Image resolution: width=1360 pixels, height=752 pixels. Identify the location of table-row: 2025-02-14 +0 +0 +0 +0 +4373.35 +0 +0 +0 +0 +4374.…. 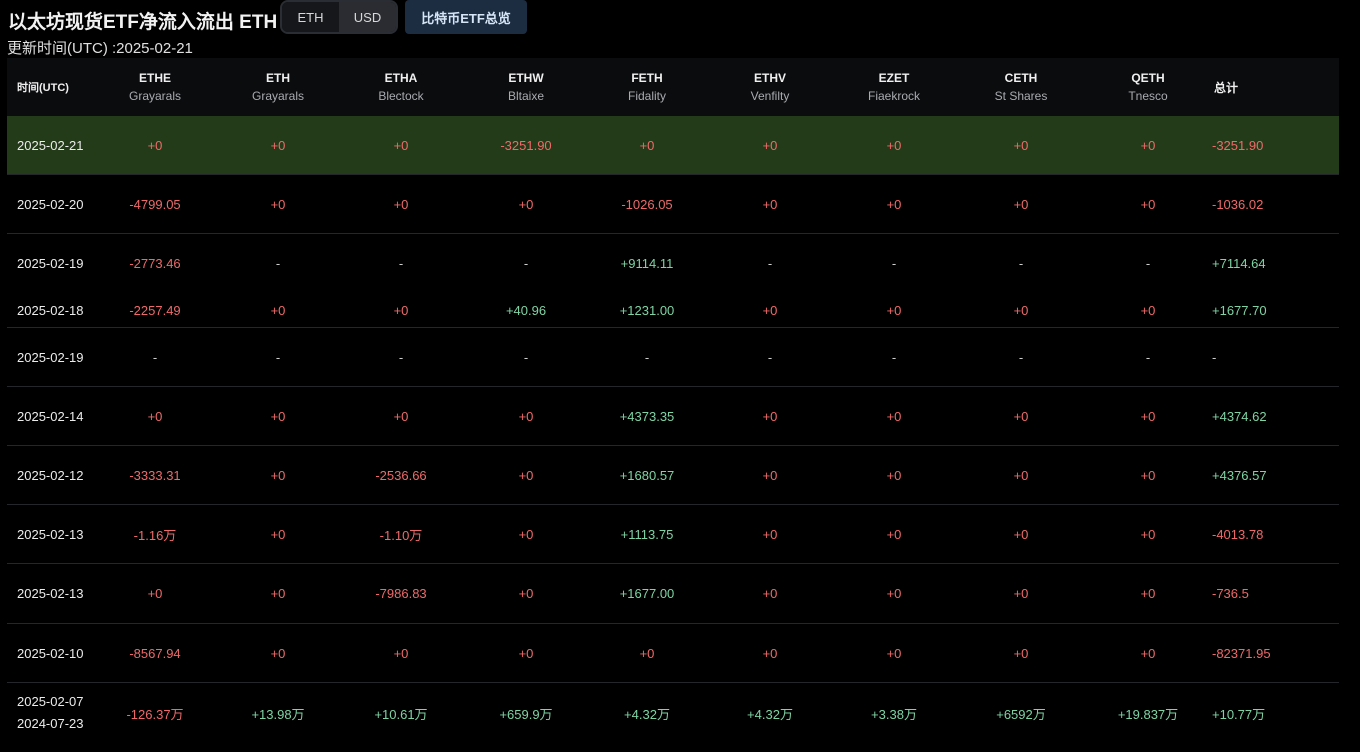
(673, 416).